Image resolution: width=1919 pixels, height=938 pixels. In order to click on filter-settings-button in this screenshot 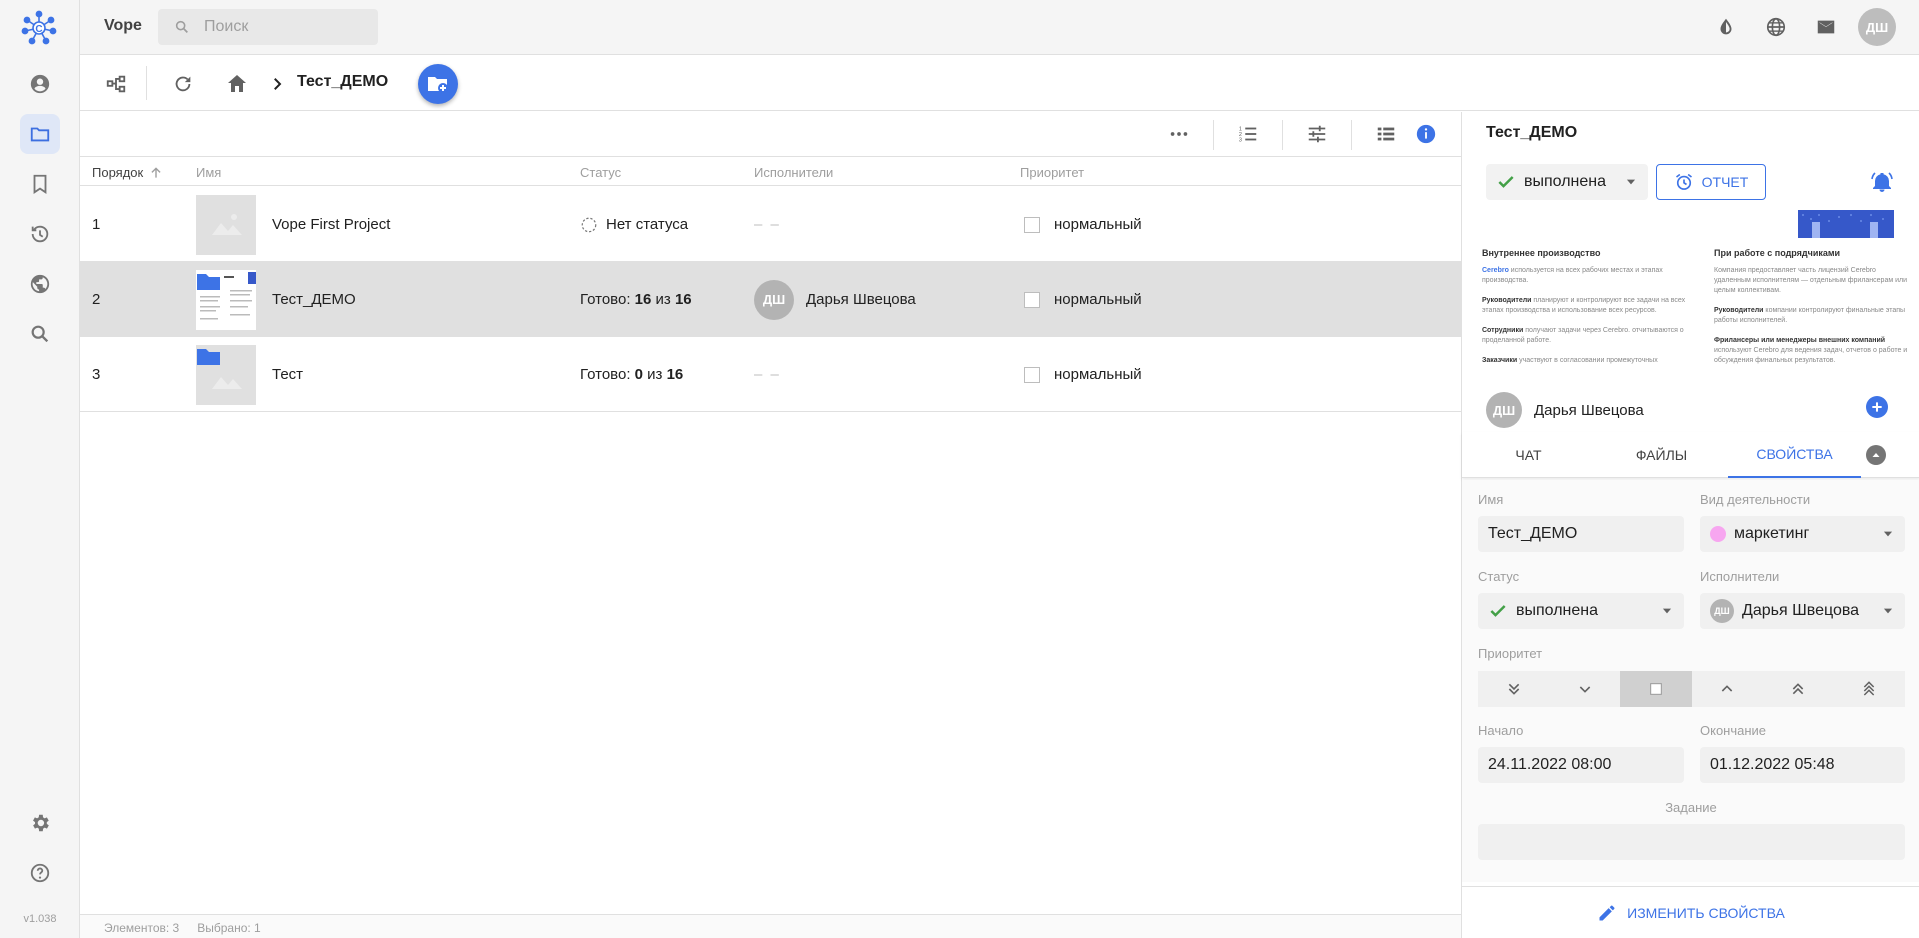, I will do `click(1317, 134)`.